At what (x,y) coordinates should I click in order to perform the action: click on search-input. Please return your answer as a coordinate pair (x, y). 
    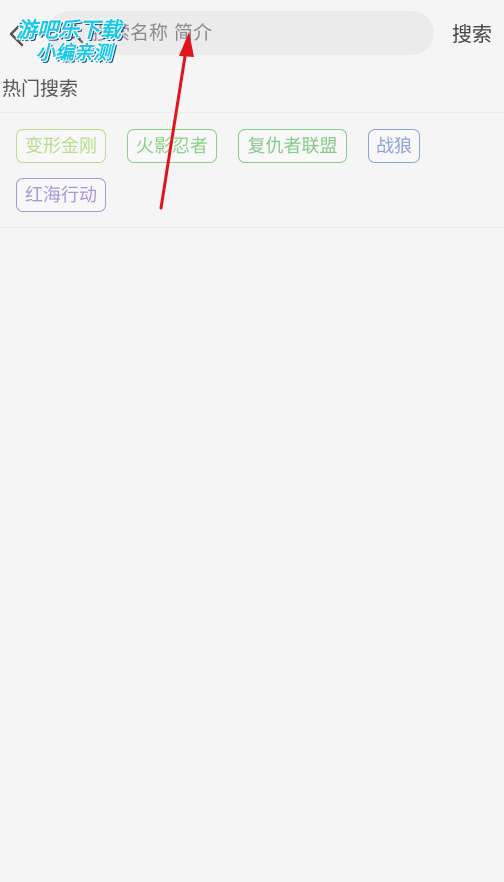
    Looking at the image, I should click on (252, 33).